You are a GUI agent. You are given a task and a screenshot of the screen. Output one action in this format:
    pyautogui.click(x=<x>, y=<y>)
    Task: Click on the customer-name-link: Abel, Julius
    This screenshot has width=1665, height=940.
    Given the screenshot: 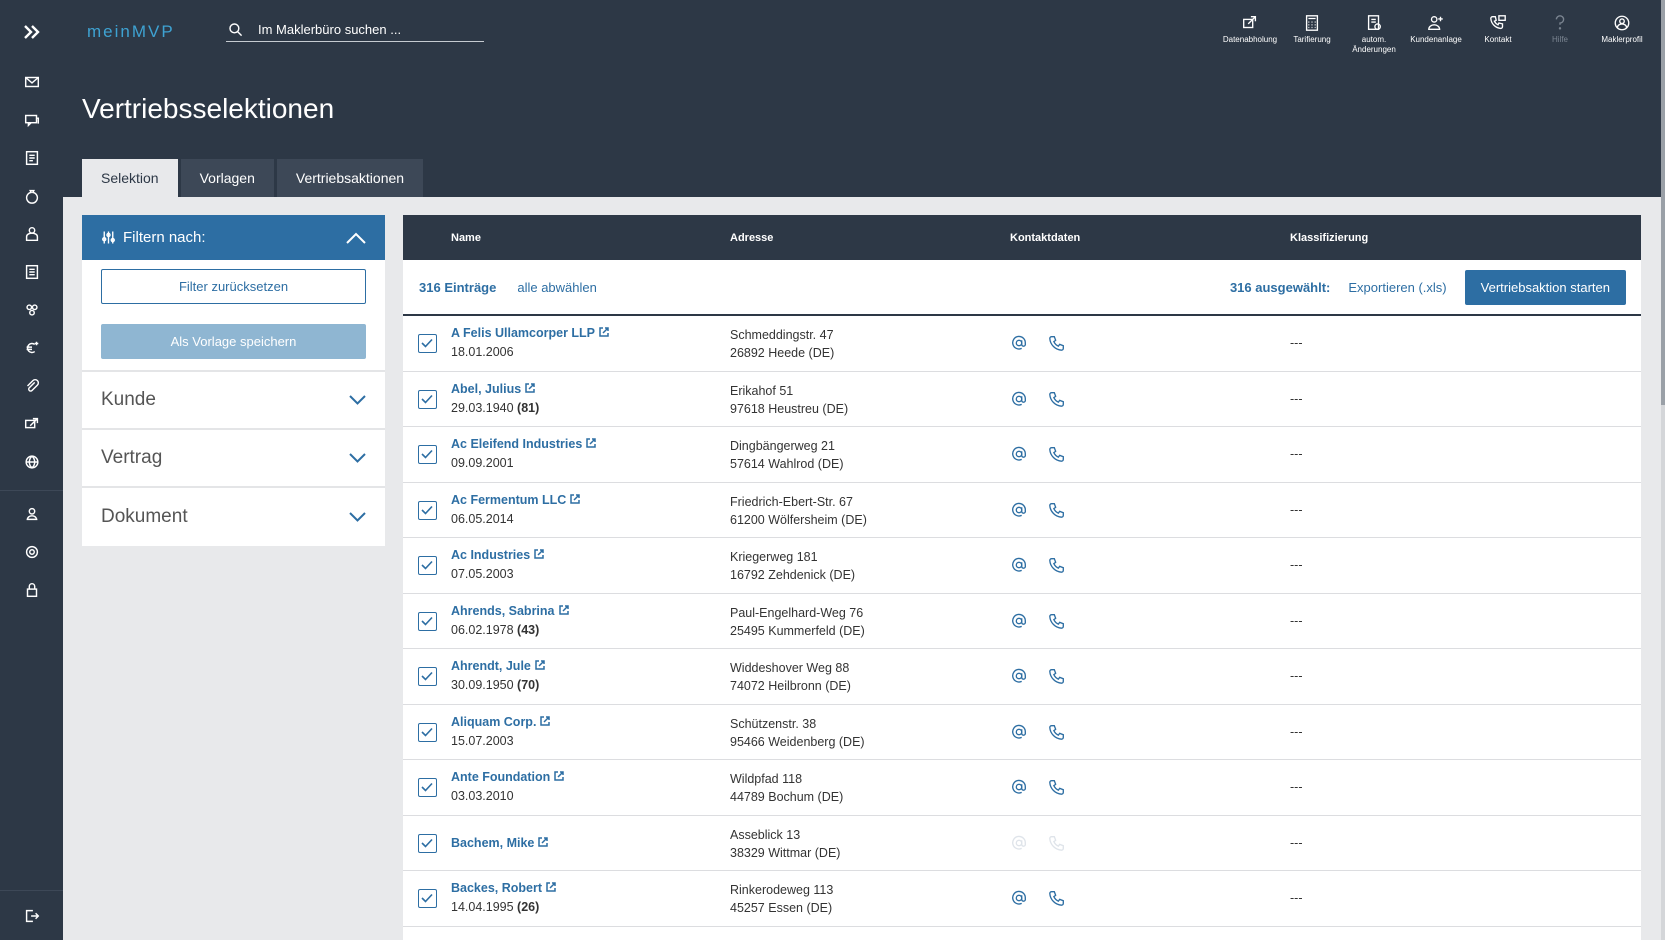 What is the action you would take?
    pyautogui.click(x=486, y=389)
    